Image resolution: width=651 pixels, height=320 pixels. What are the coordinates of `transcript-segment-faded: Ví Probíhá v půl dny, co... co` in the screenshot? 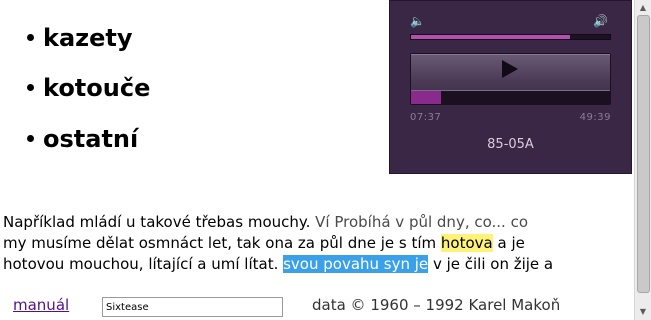 It's located at (421, 222).